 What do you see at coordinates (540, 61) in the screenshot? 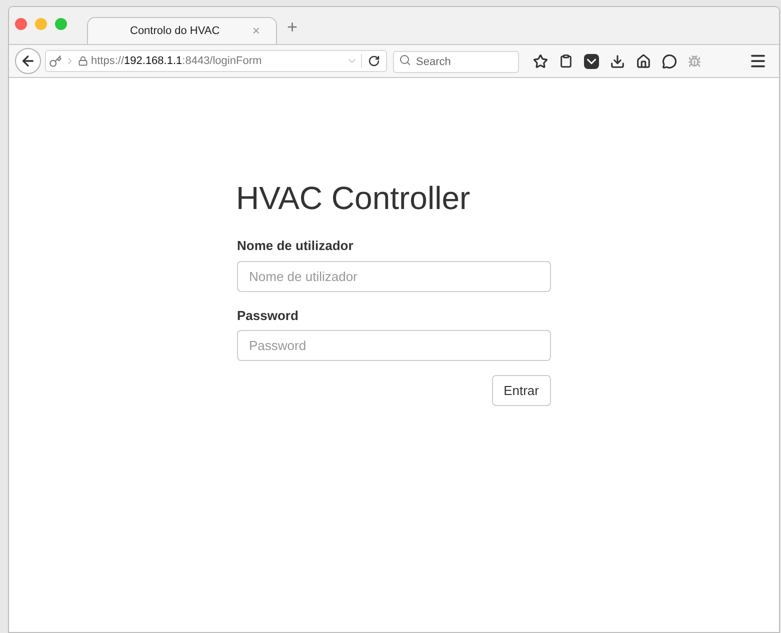
I see `star-icon` at bounding box center [540, 61].